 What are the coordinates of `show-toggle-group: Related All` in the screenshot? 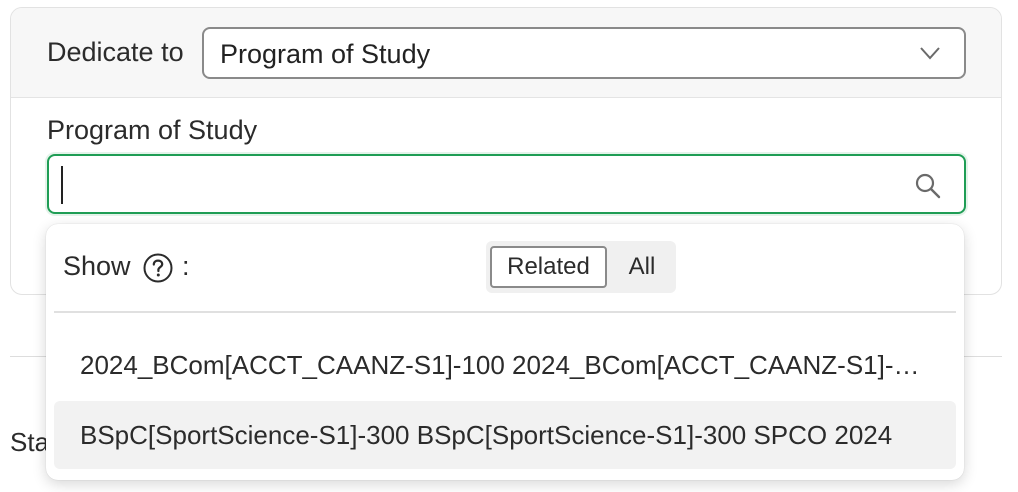 It's located at (581, 267).